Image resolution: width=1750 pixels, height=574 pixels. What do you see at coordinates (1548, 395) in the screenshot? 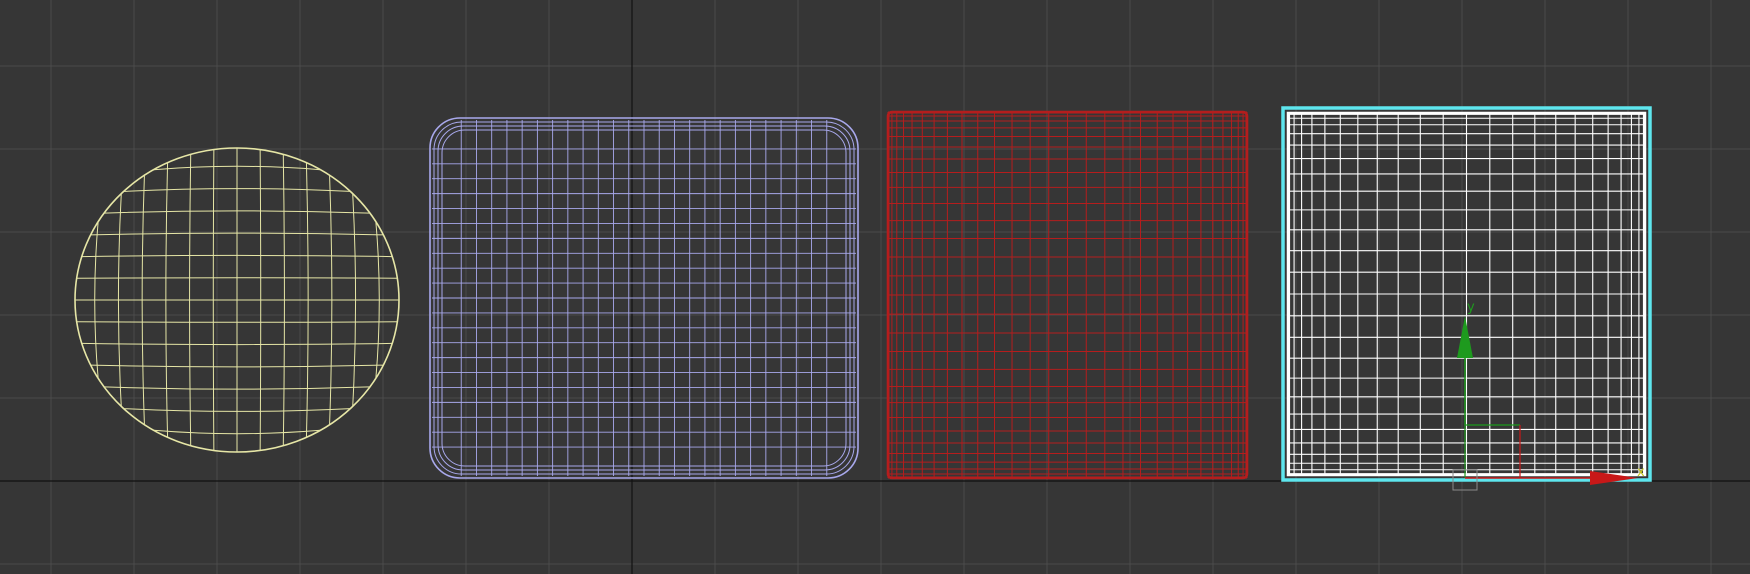
I see `move-gizmo: y x` at bounding box center [1548, 395].